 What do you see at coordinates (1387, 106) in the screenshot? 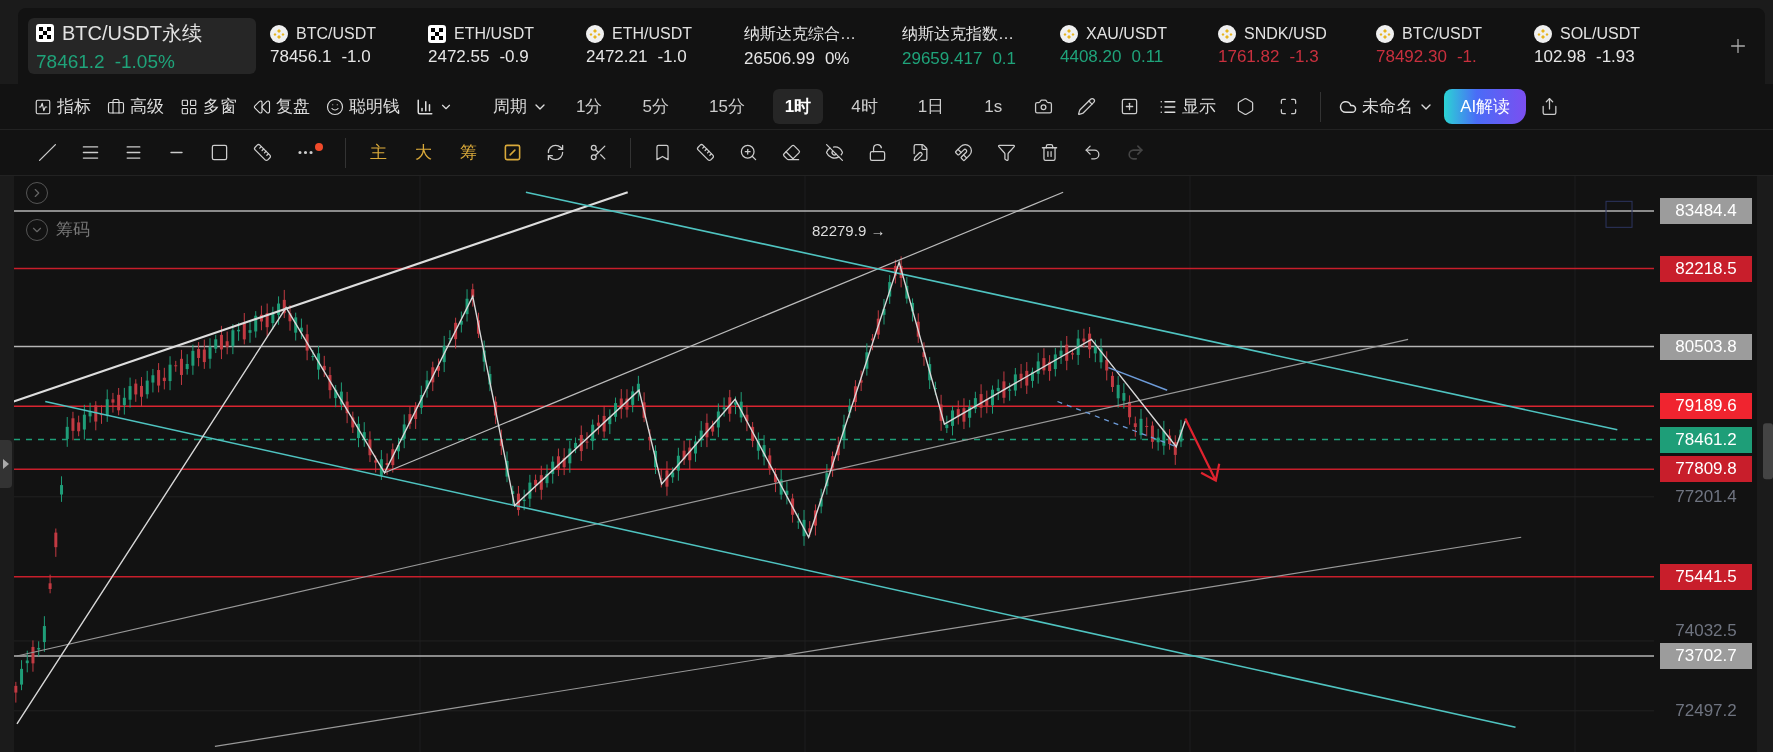
I see `layout-dropdown: 未命名` at bounding box center [1387, 106].